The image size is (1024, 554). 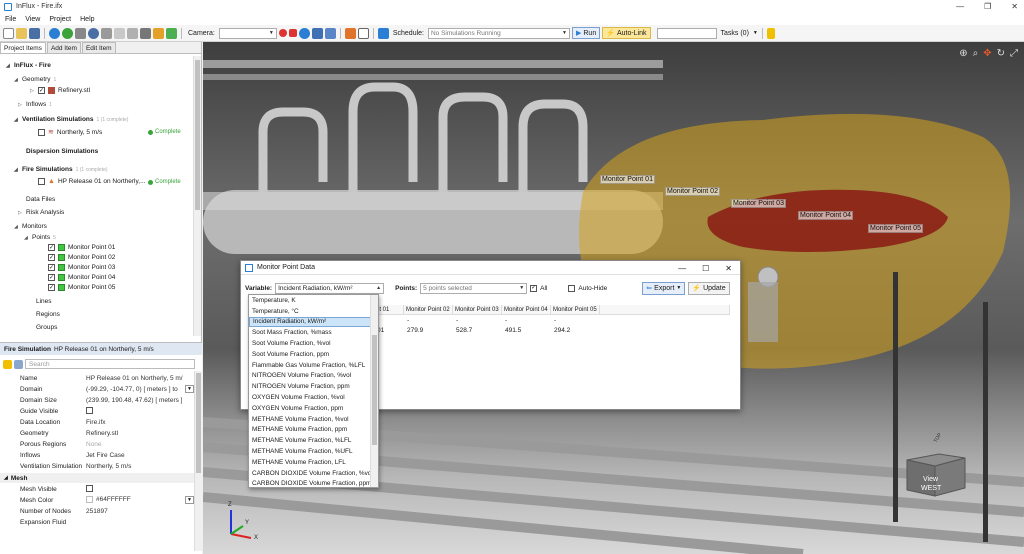 I want to click on close-button: ✕, so click(x=1014, y=6).